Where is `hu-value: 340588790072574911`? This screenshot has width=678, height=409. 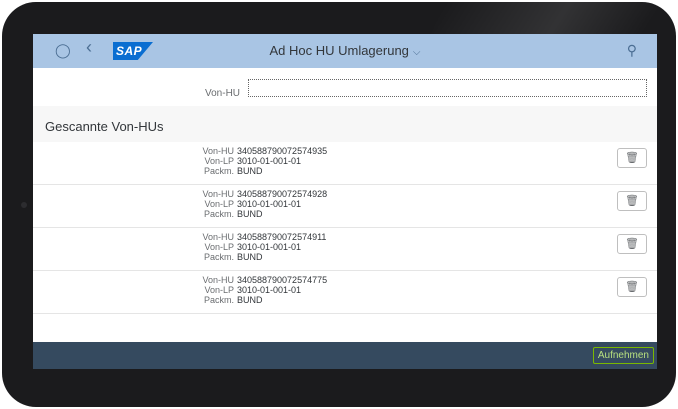 hu-value: 340588790072574911 is located at coordinates (282, 237).